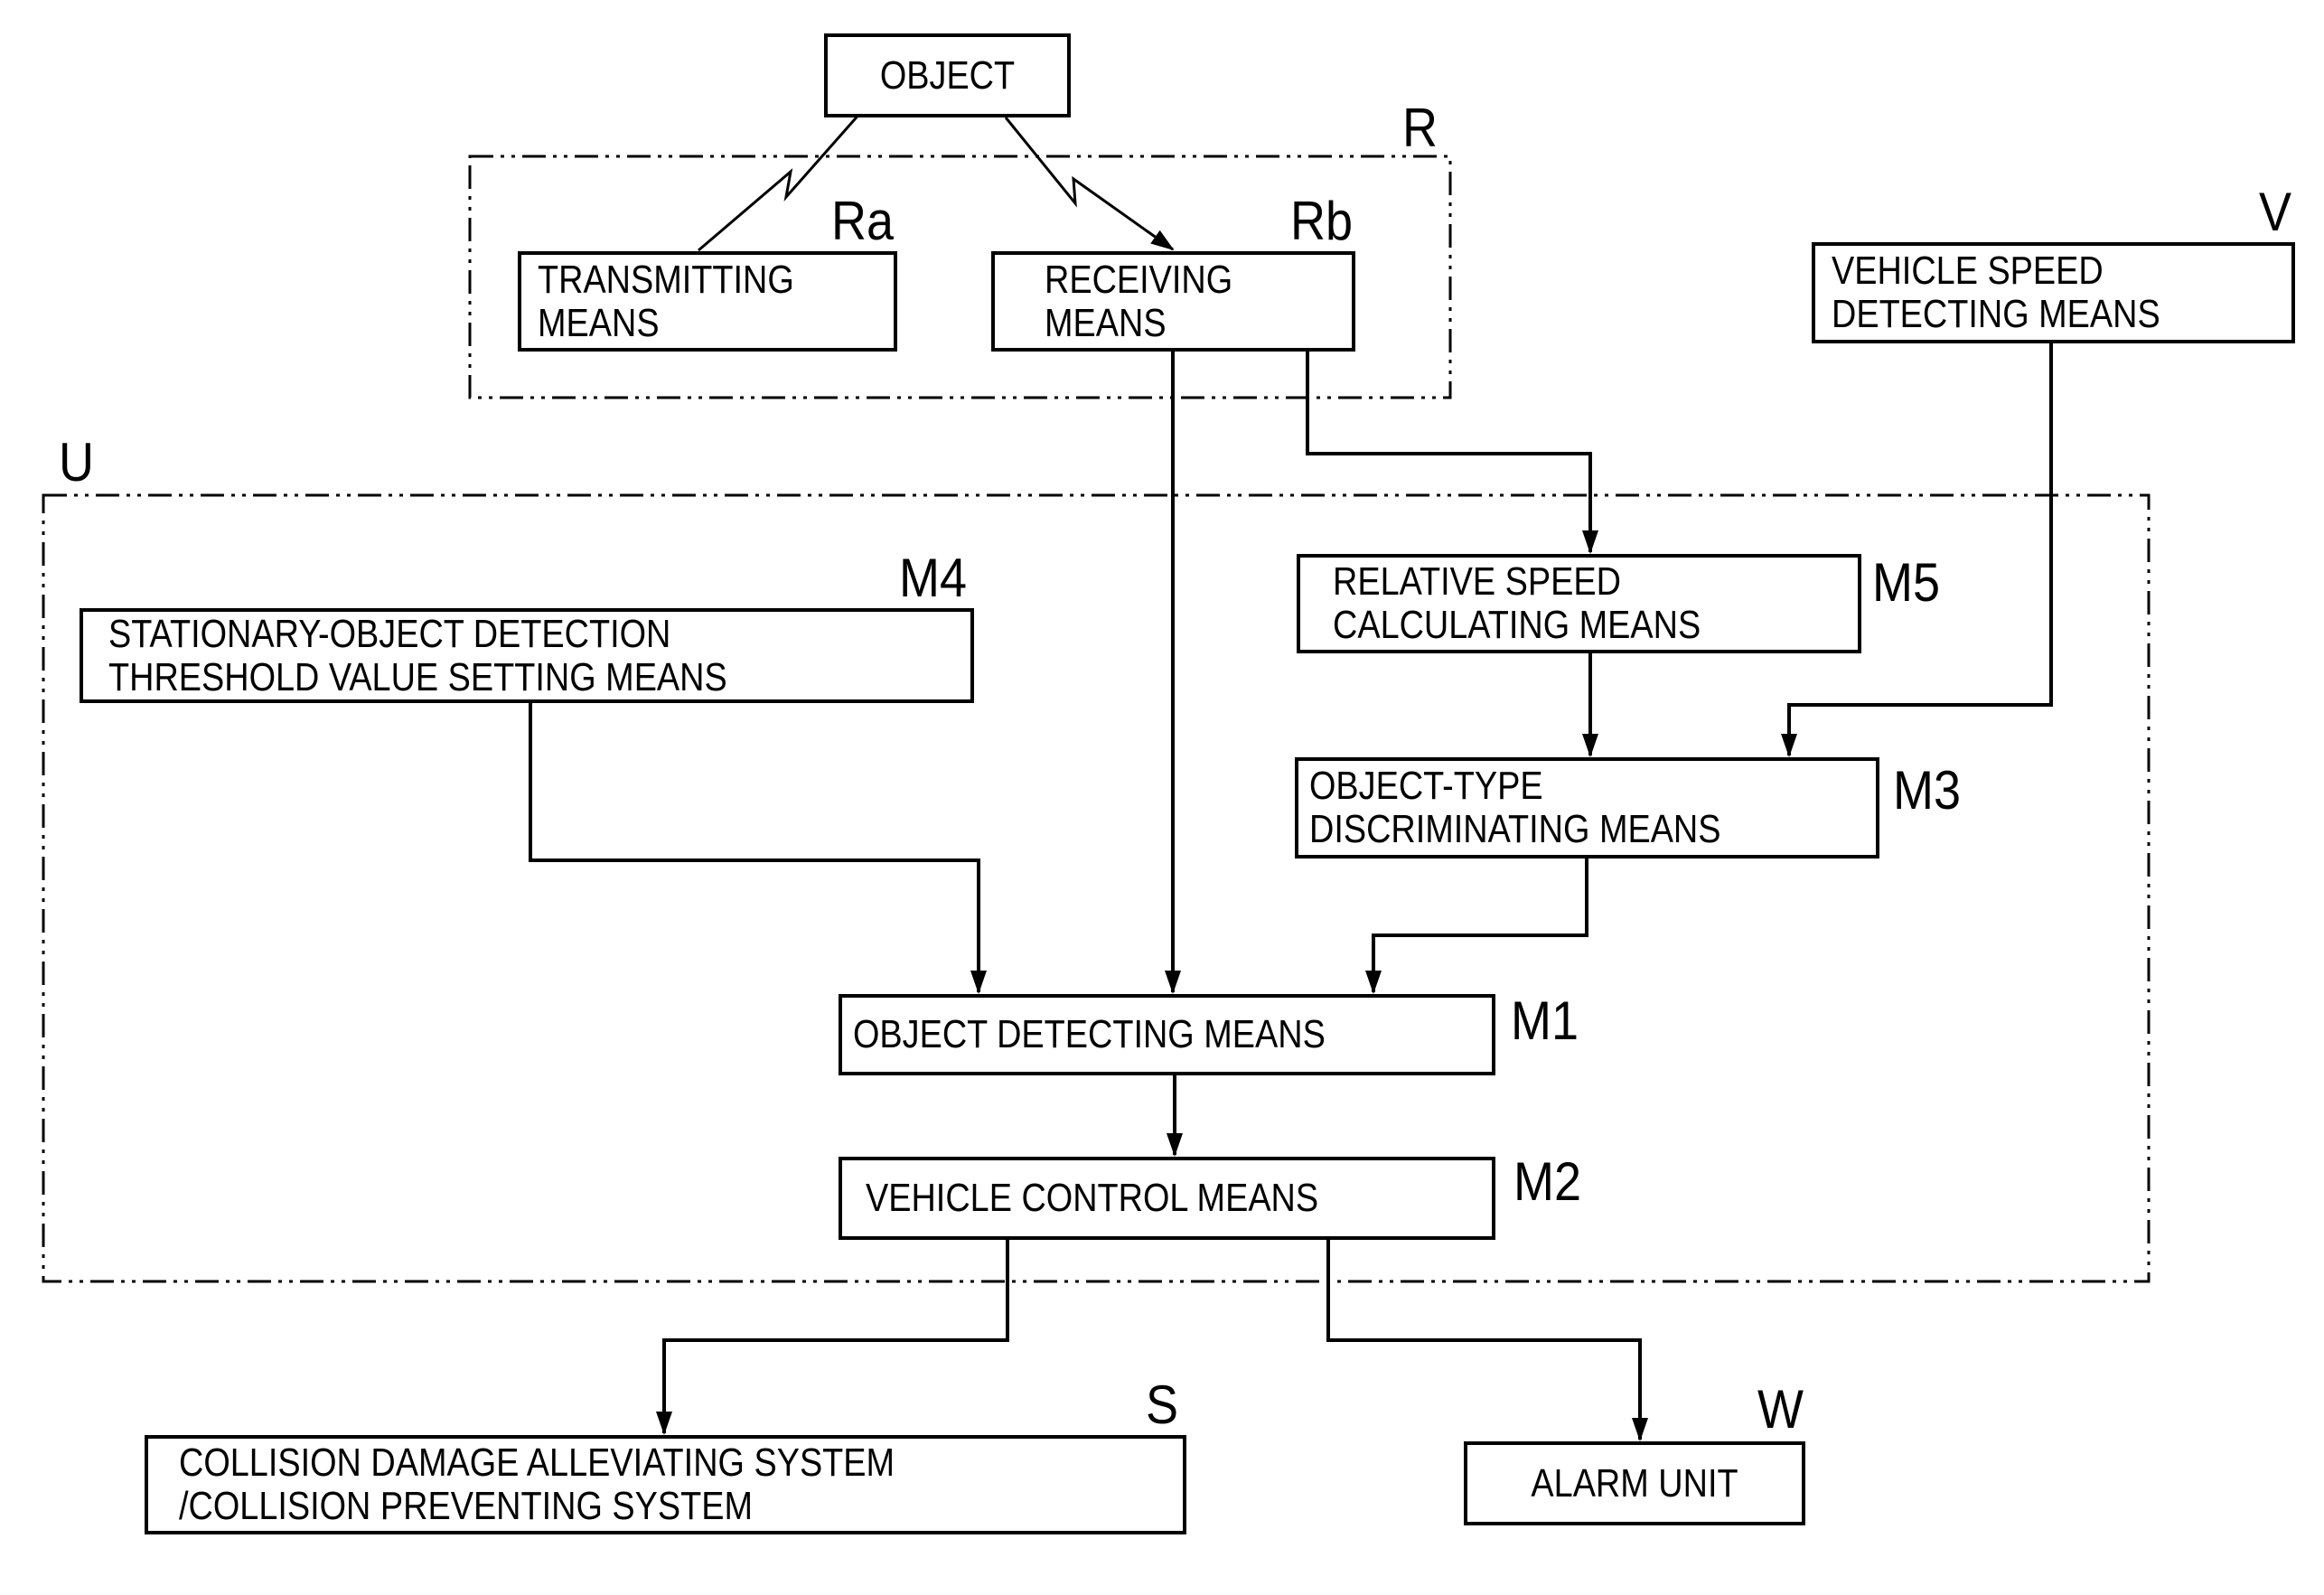 This screenshot has width=2324, height=1595. Describe the element at coordinates (1476, 926) in the screenshot. I see `link-object-type-to-object-detecting` at that location.